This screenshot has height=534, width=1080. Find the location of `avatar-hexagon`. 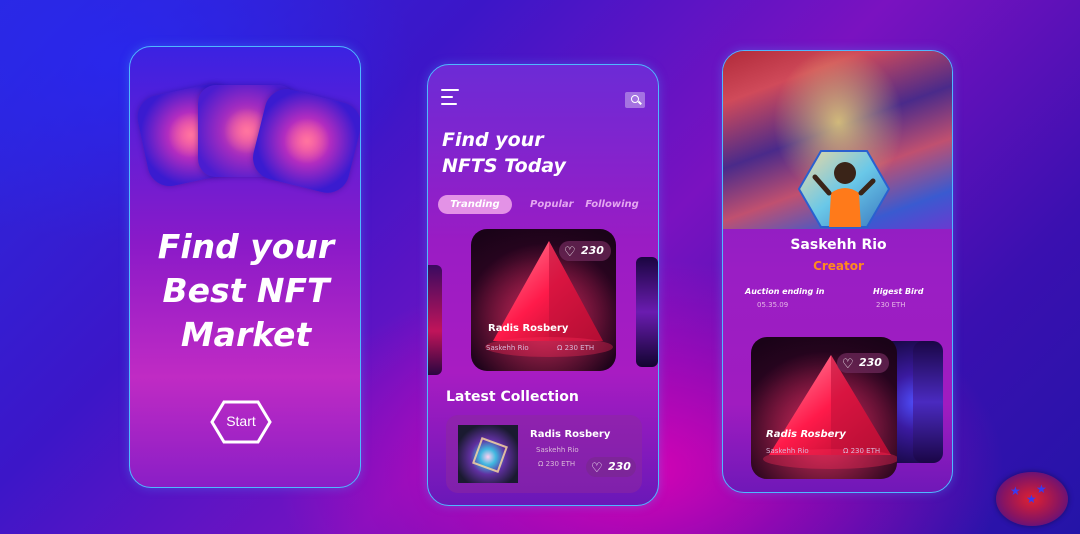

avatar-hexagon is located at coordinates (844, 189).